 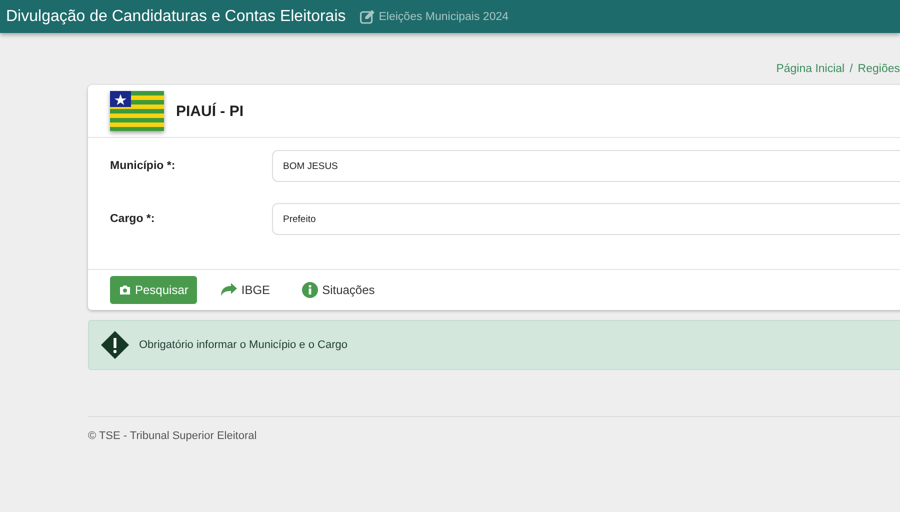 What do you see at coordinates (879, 74) in the screenshot?
I see `breadcrumb-link: Regiões` at bounding box center [879, 74].